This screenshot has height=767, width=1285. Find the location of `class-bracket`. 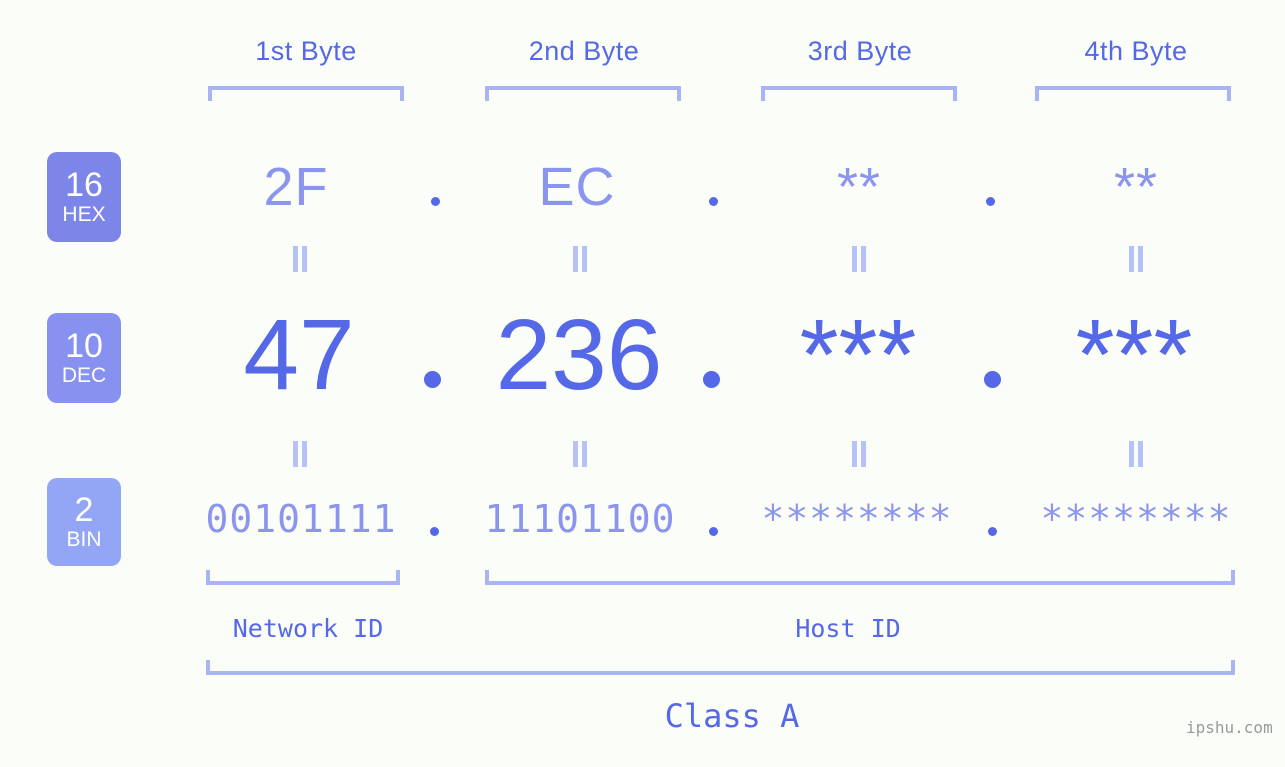

class-bracket is located at coordinates (720, 667).